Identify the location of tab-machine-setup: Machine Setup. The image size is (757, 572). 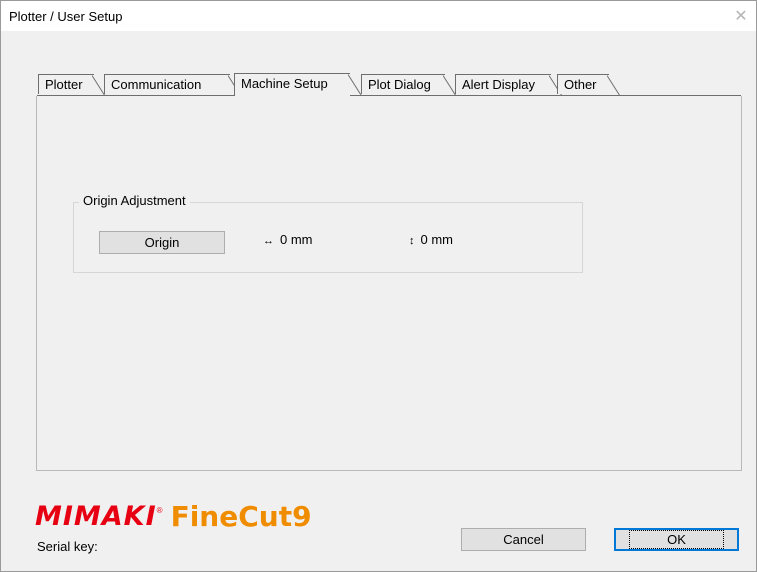
(298, 84).